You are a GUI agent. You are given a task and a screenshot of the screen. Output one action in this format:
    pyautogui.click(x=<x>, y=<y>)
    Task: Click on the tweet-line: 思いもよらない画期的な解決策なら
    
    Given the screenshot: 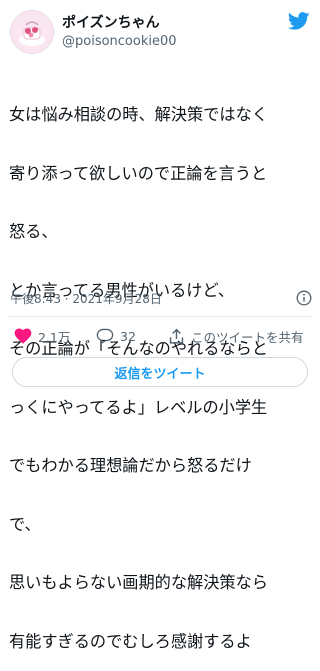 What is the action you would take?
    pyautogui.click(x=138, y=582)
    